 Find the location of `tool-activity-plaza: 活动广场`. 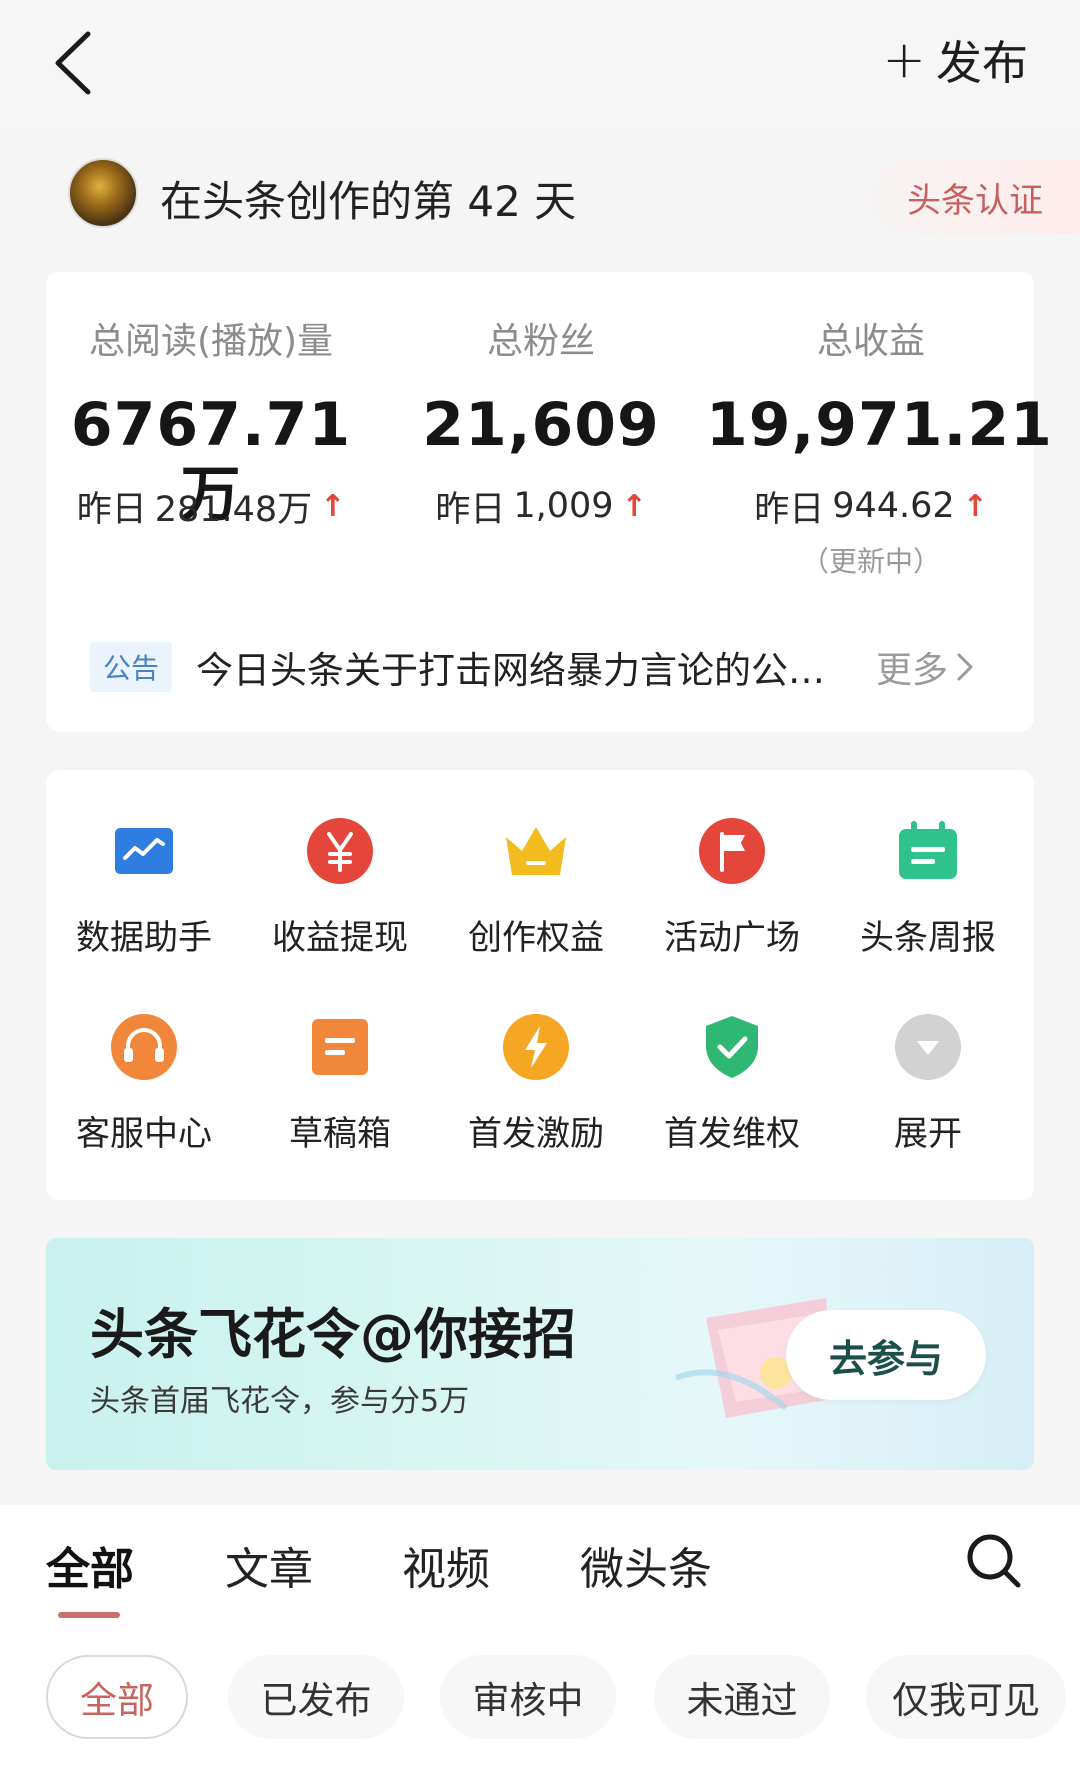

tool-activity-plaza: 活动广场 is located at coordinates (732, 901).